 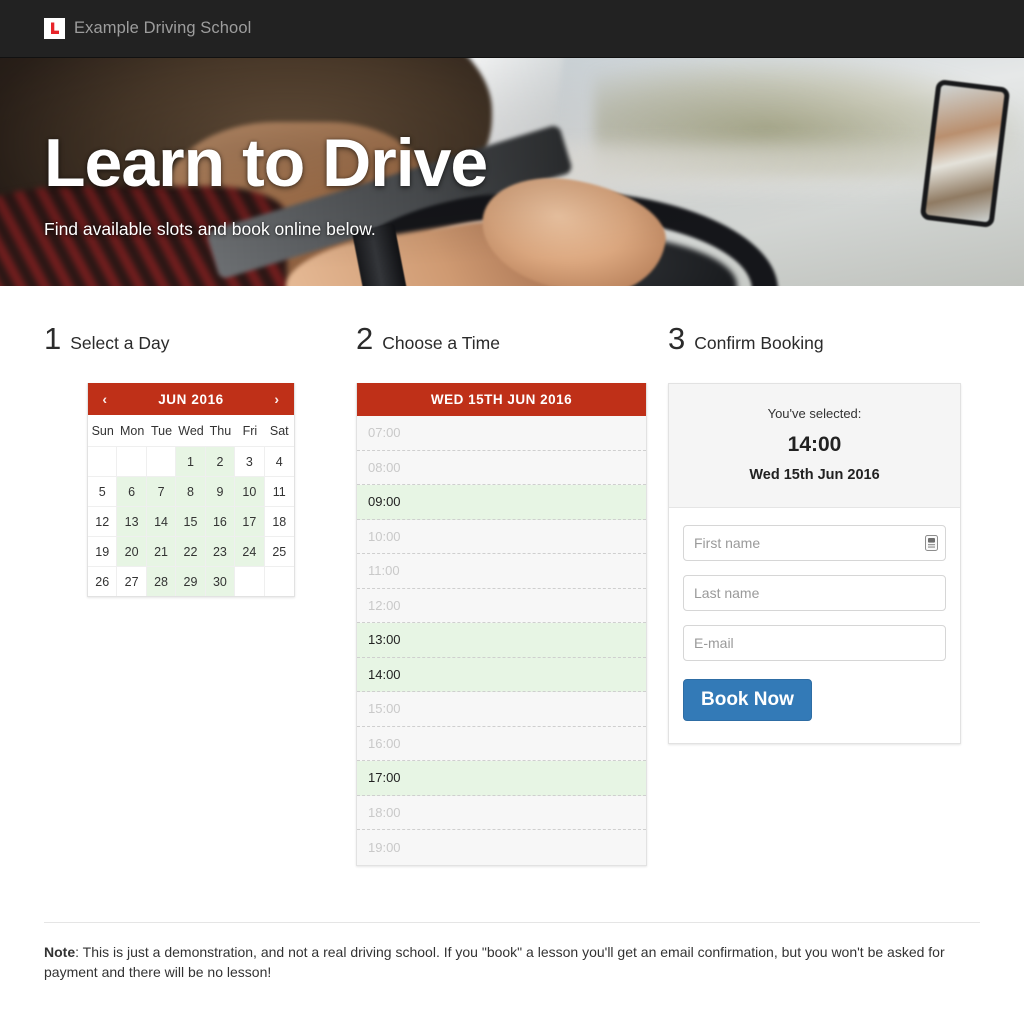 What do you see at coordinates (250, 551) in the screenshot?
I see `calendar-day-24: 24` at bounding box center [250, 551].